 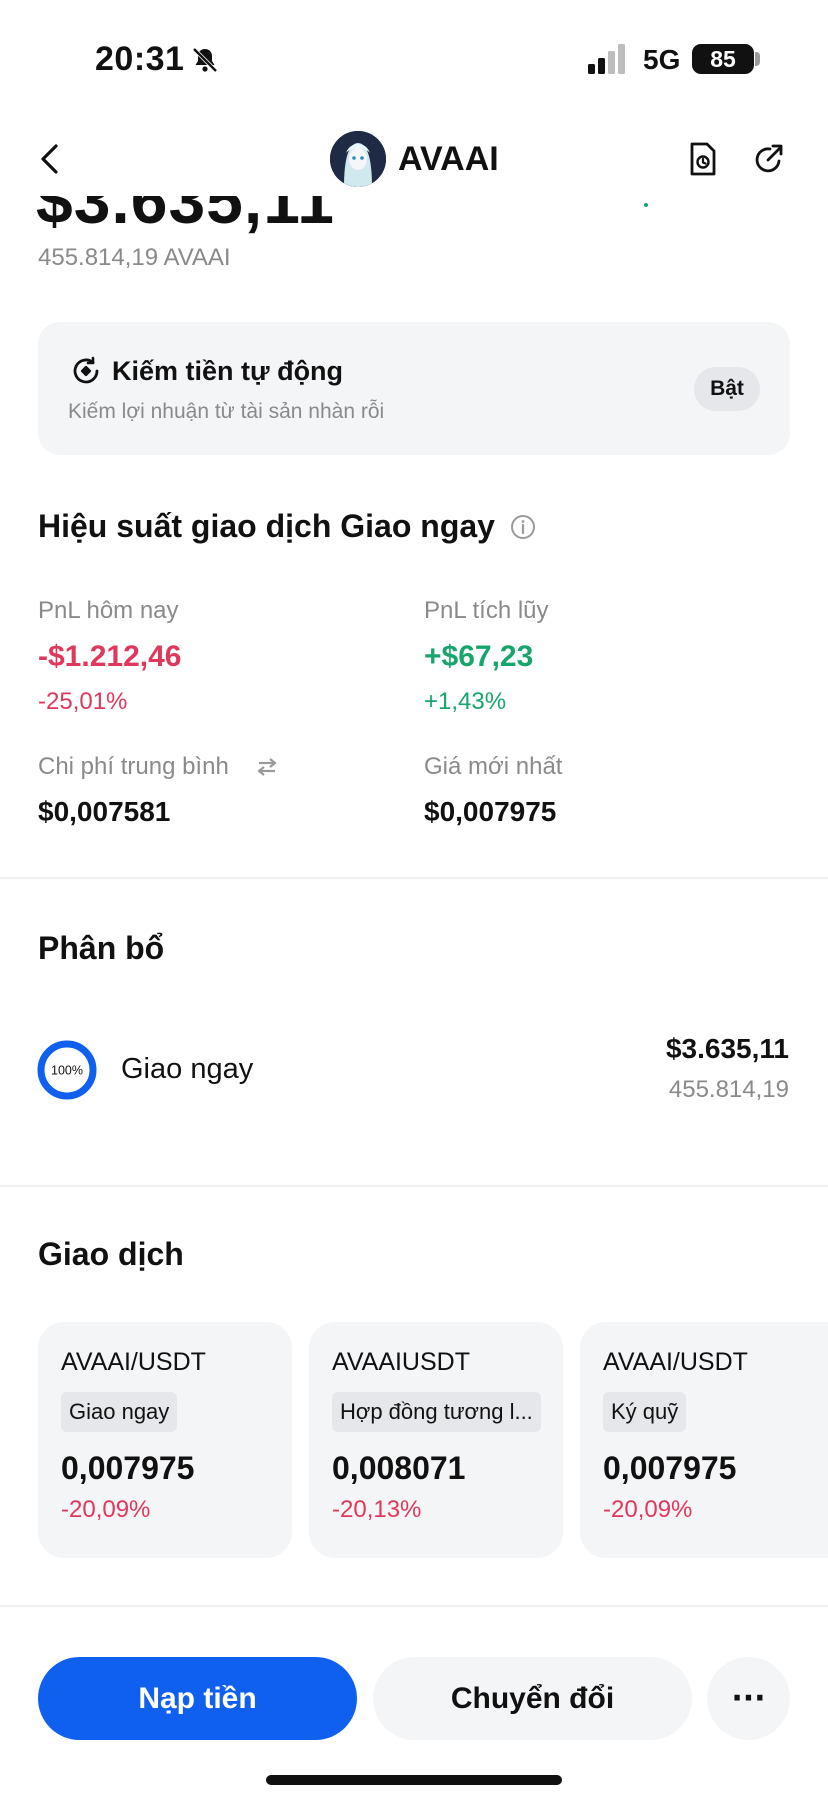 I want to click on bell-slash-icon, so click(x=205, y=60).